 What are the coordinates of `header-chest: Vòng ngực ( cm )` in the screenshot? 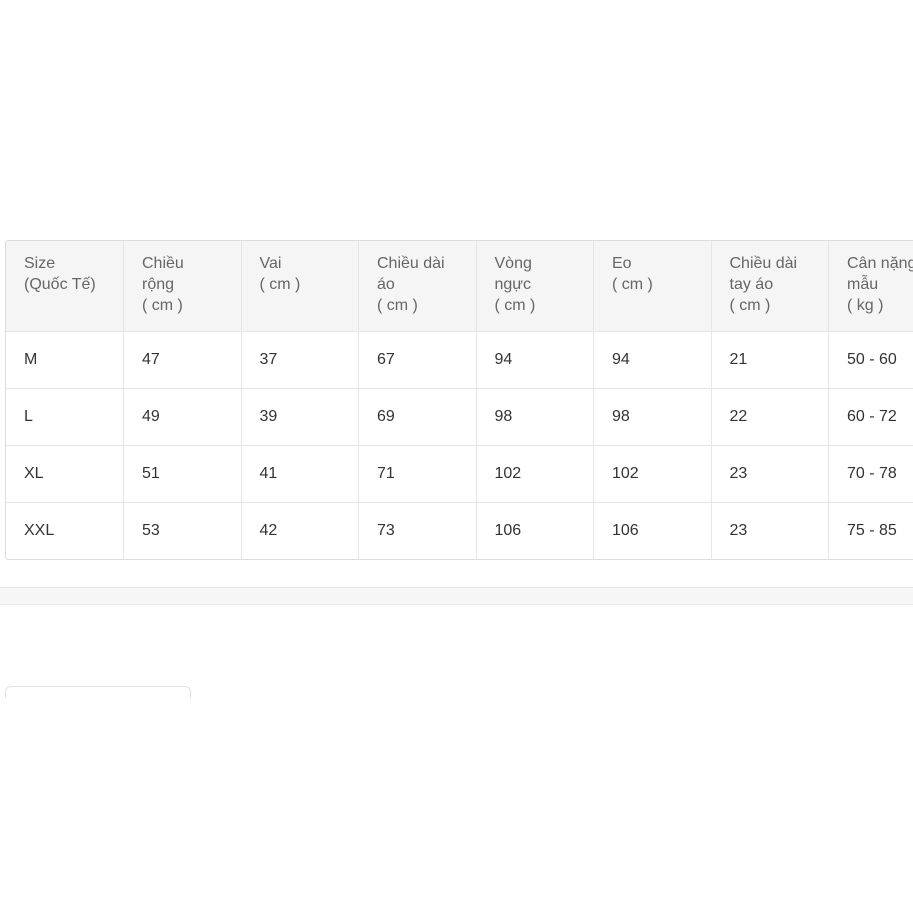 It's located at (534, 286).